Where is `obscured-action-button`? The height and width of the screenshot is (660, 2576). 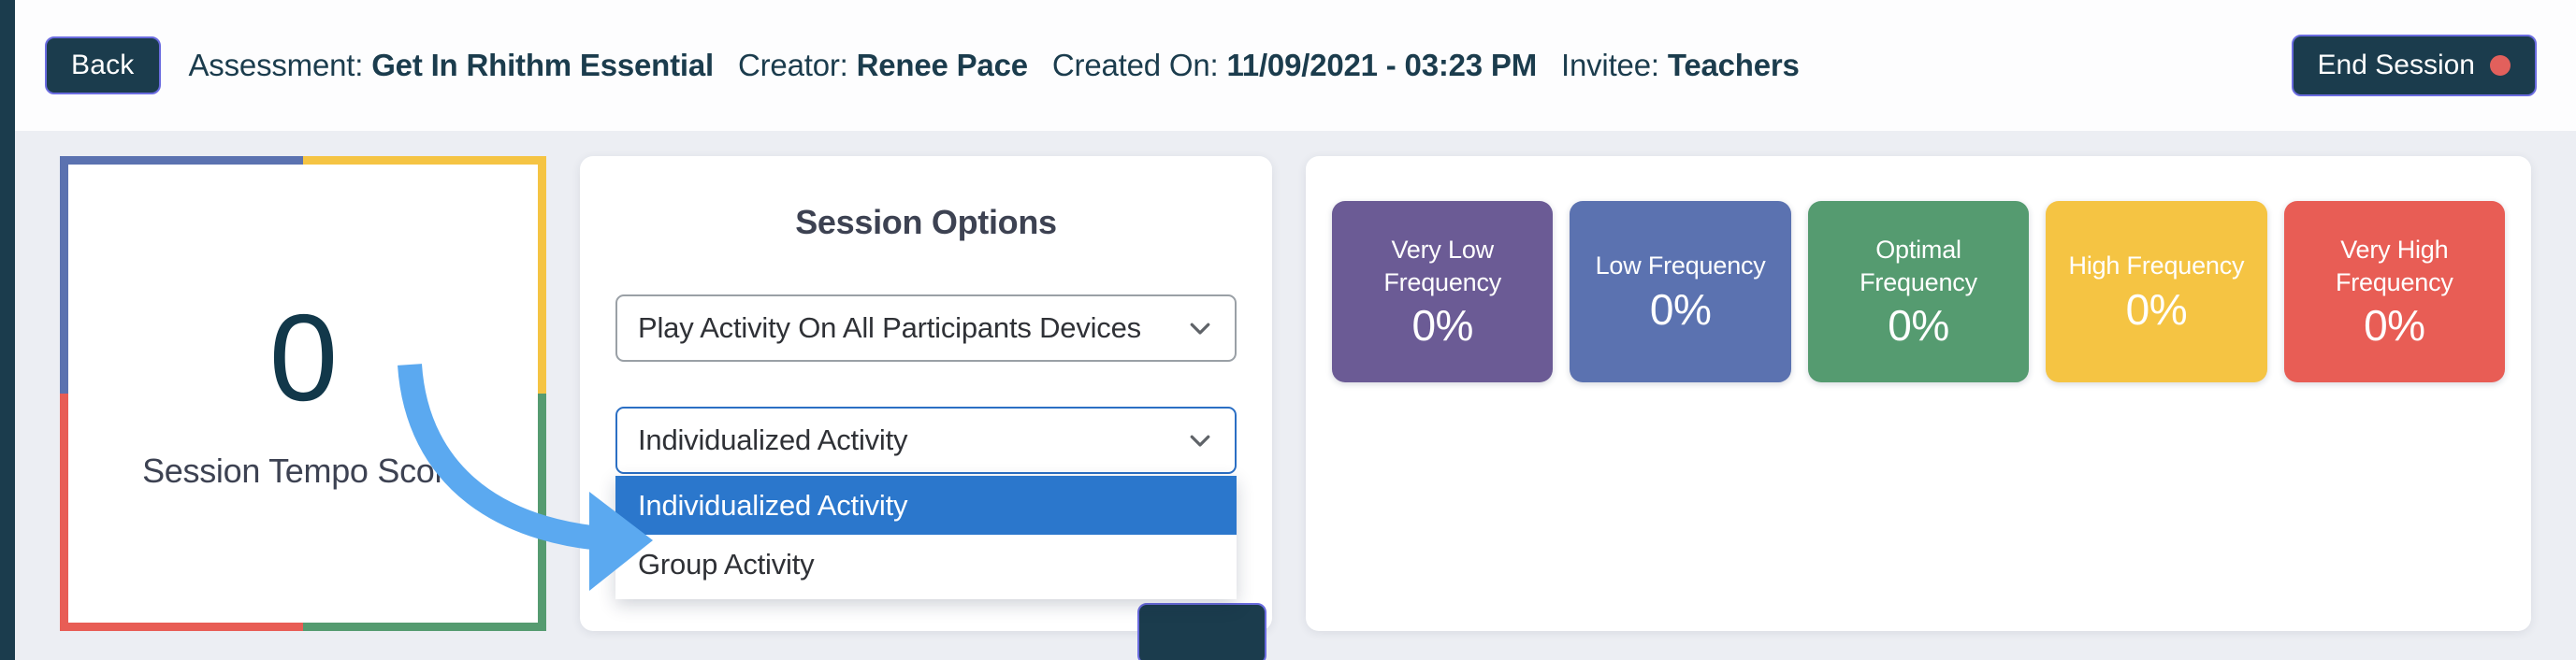 obscured-action-button is located at coordinates (1201, 631).